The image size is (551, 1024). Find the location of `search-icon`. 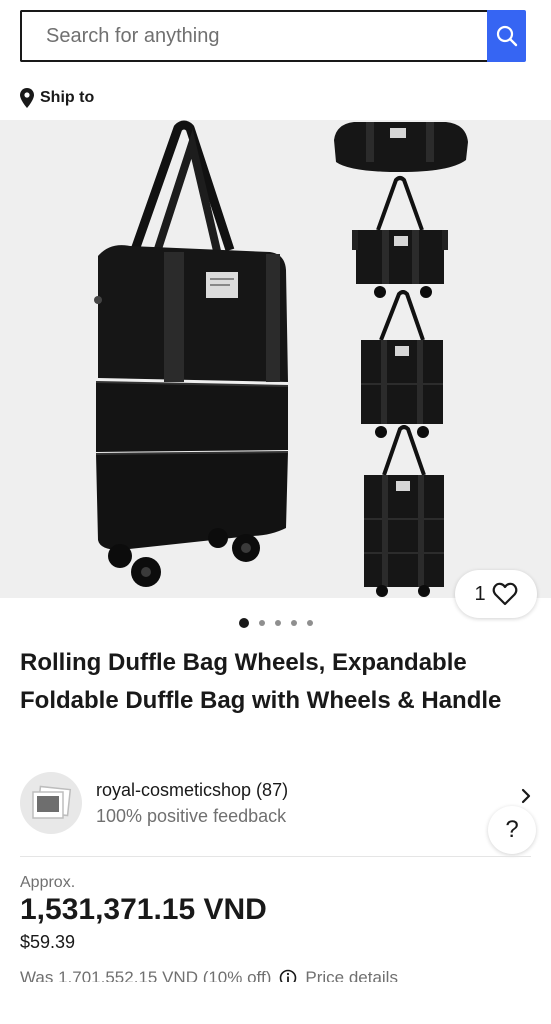

search-icon is located at coordinates (506, 36).